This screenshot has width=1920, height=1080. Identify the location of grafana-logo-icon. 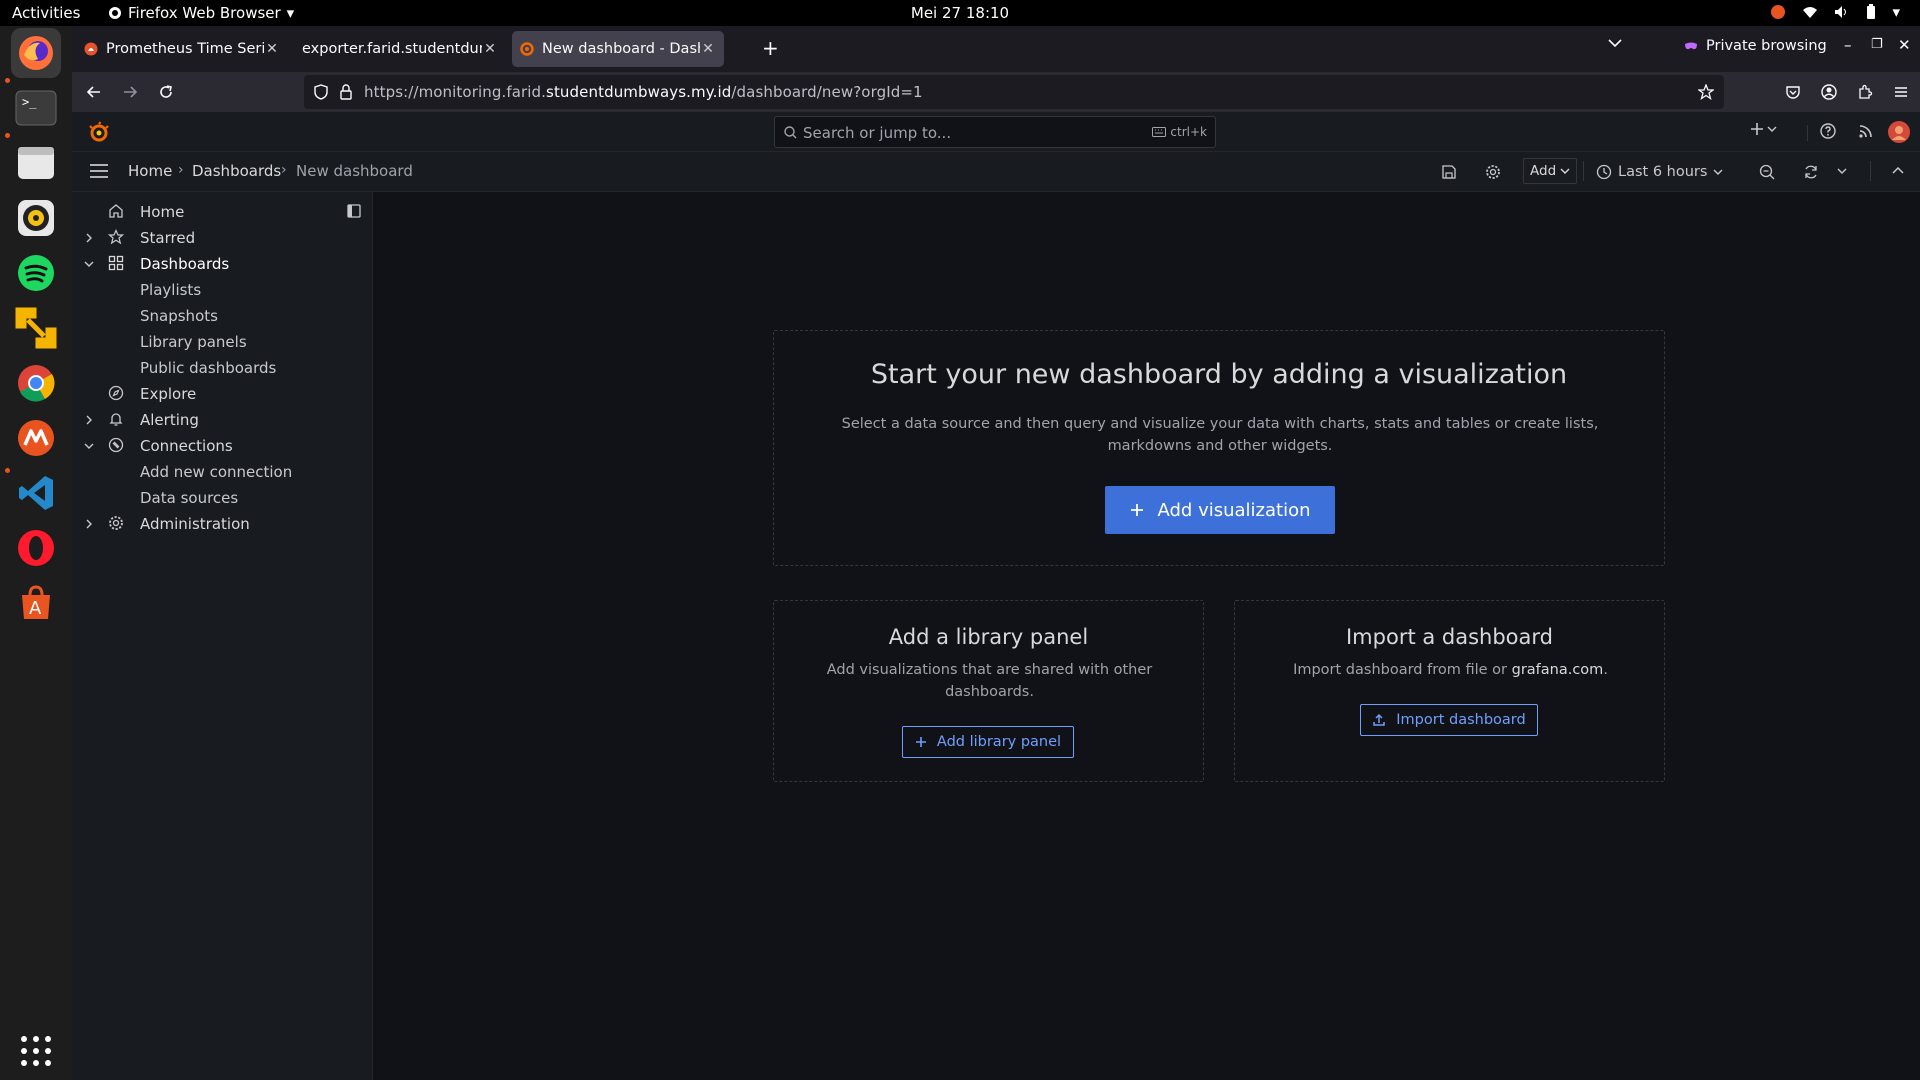
(99, 132).